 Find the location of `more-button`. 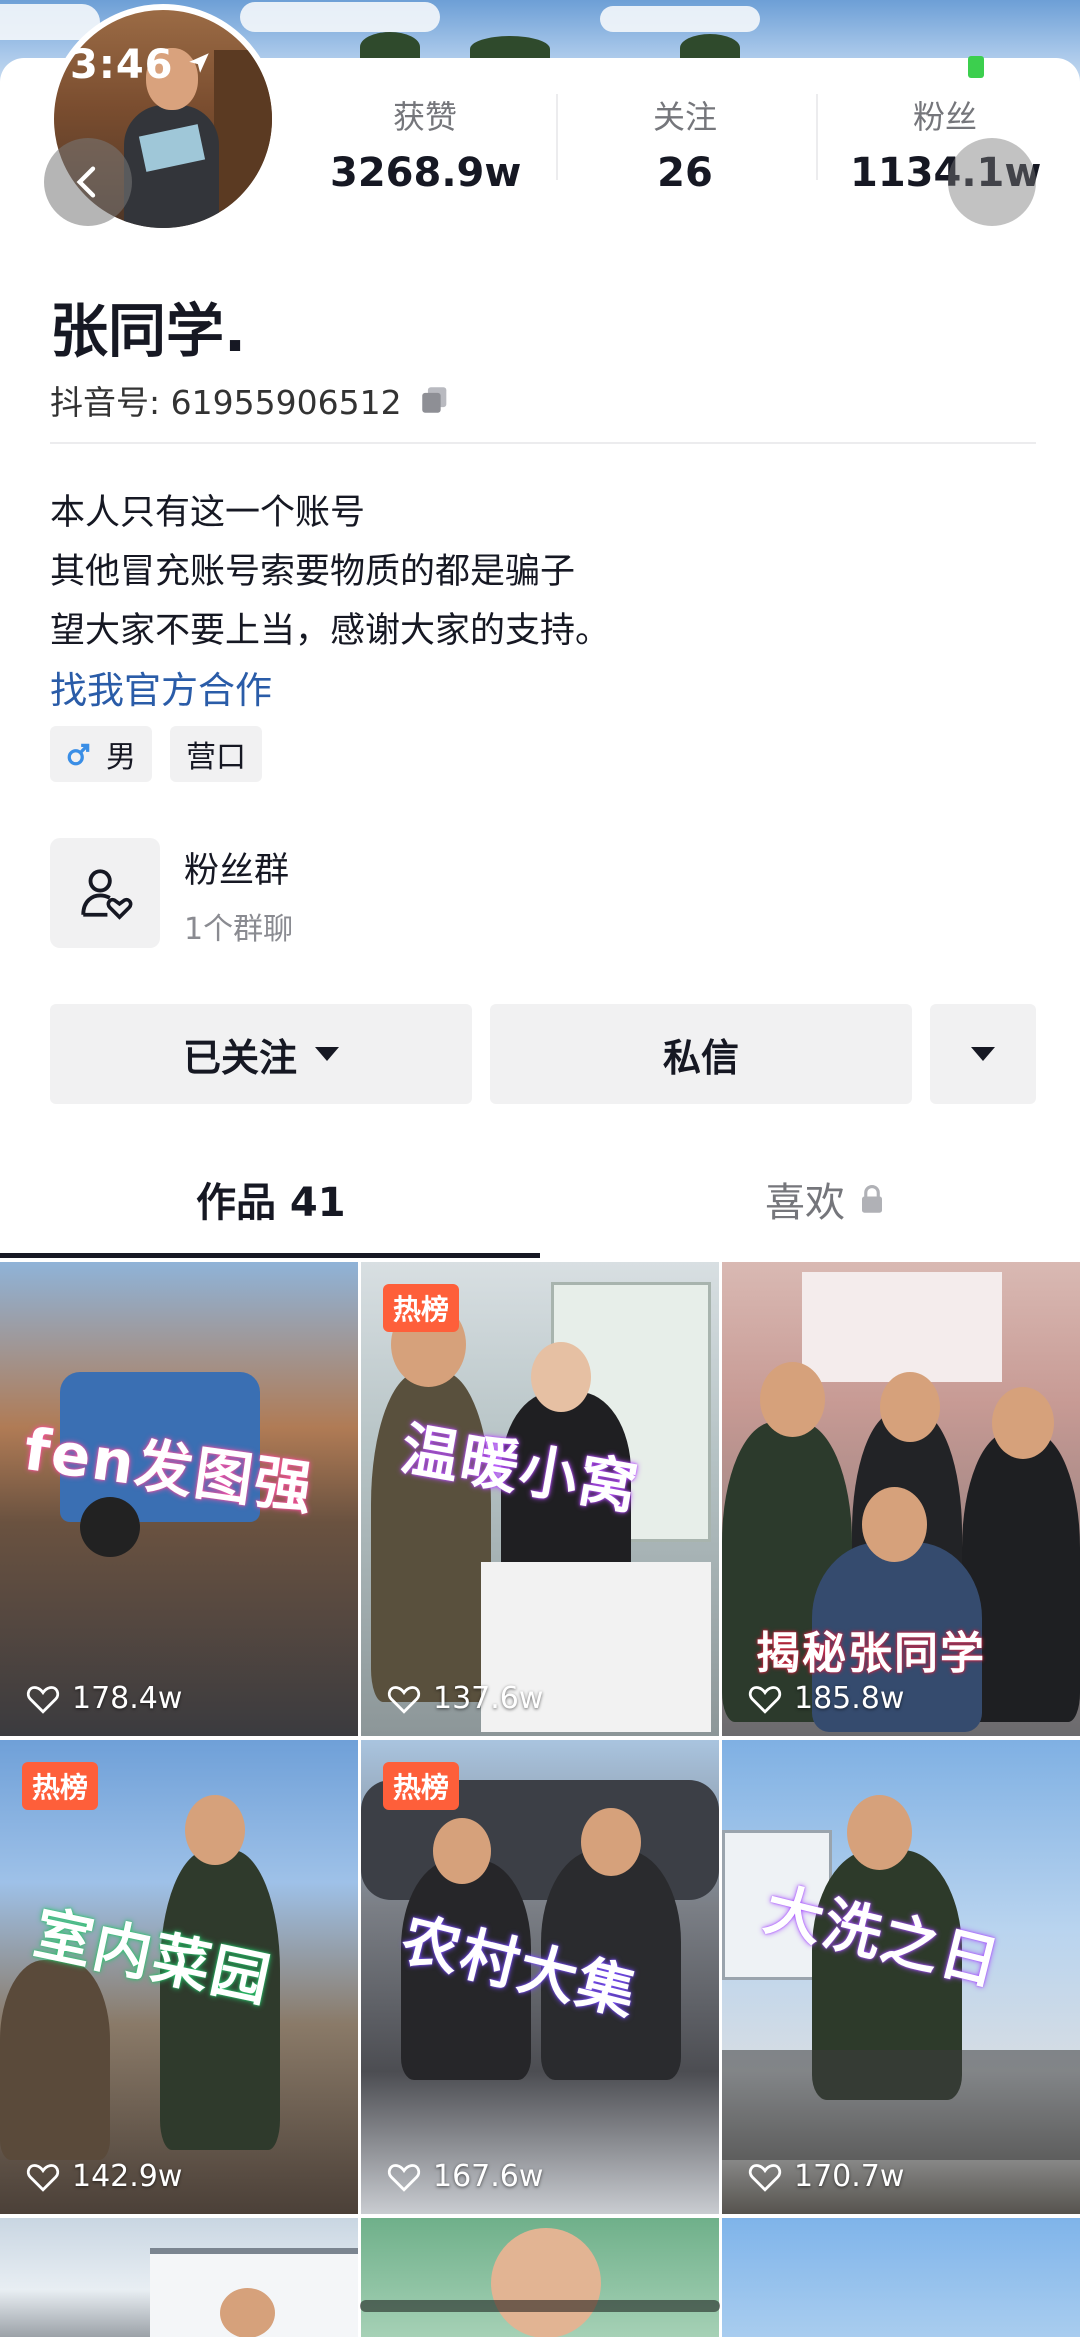

more-button is located at coordinates (992, 182).